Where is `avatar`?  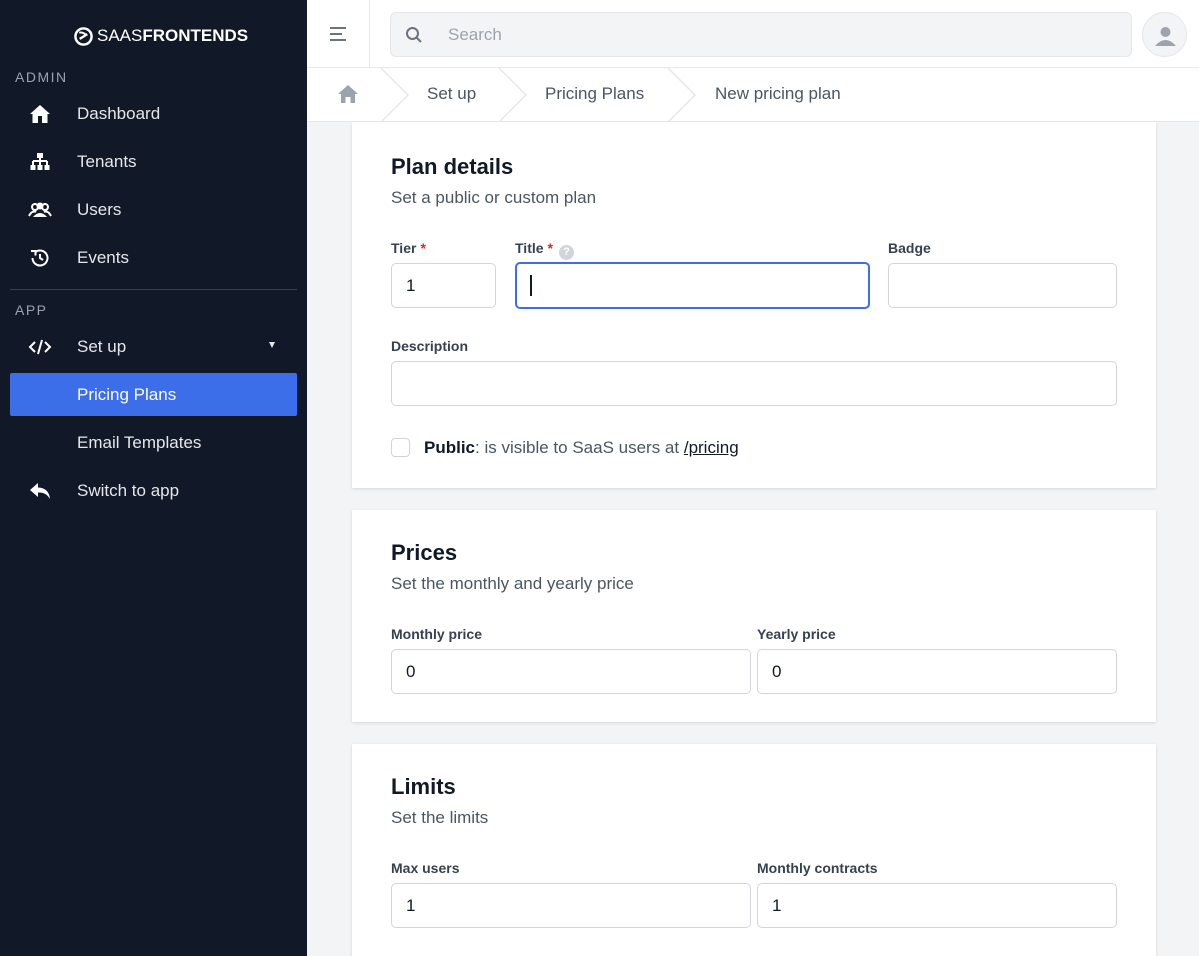
avatar is located at coordinates (1164, 34).